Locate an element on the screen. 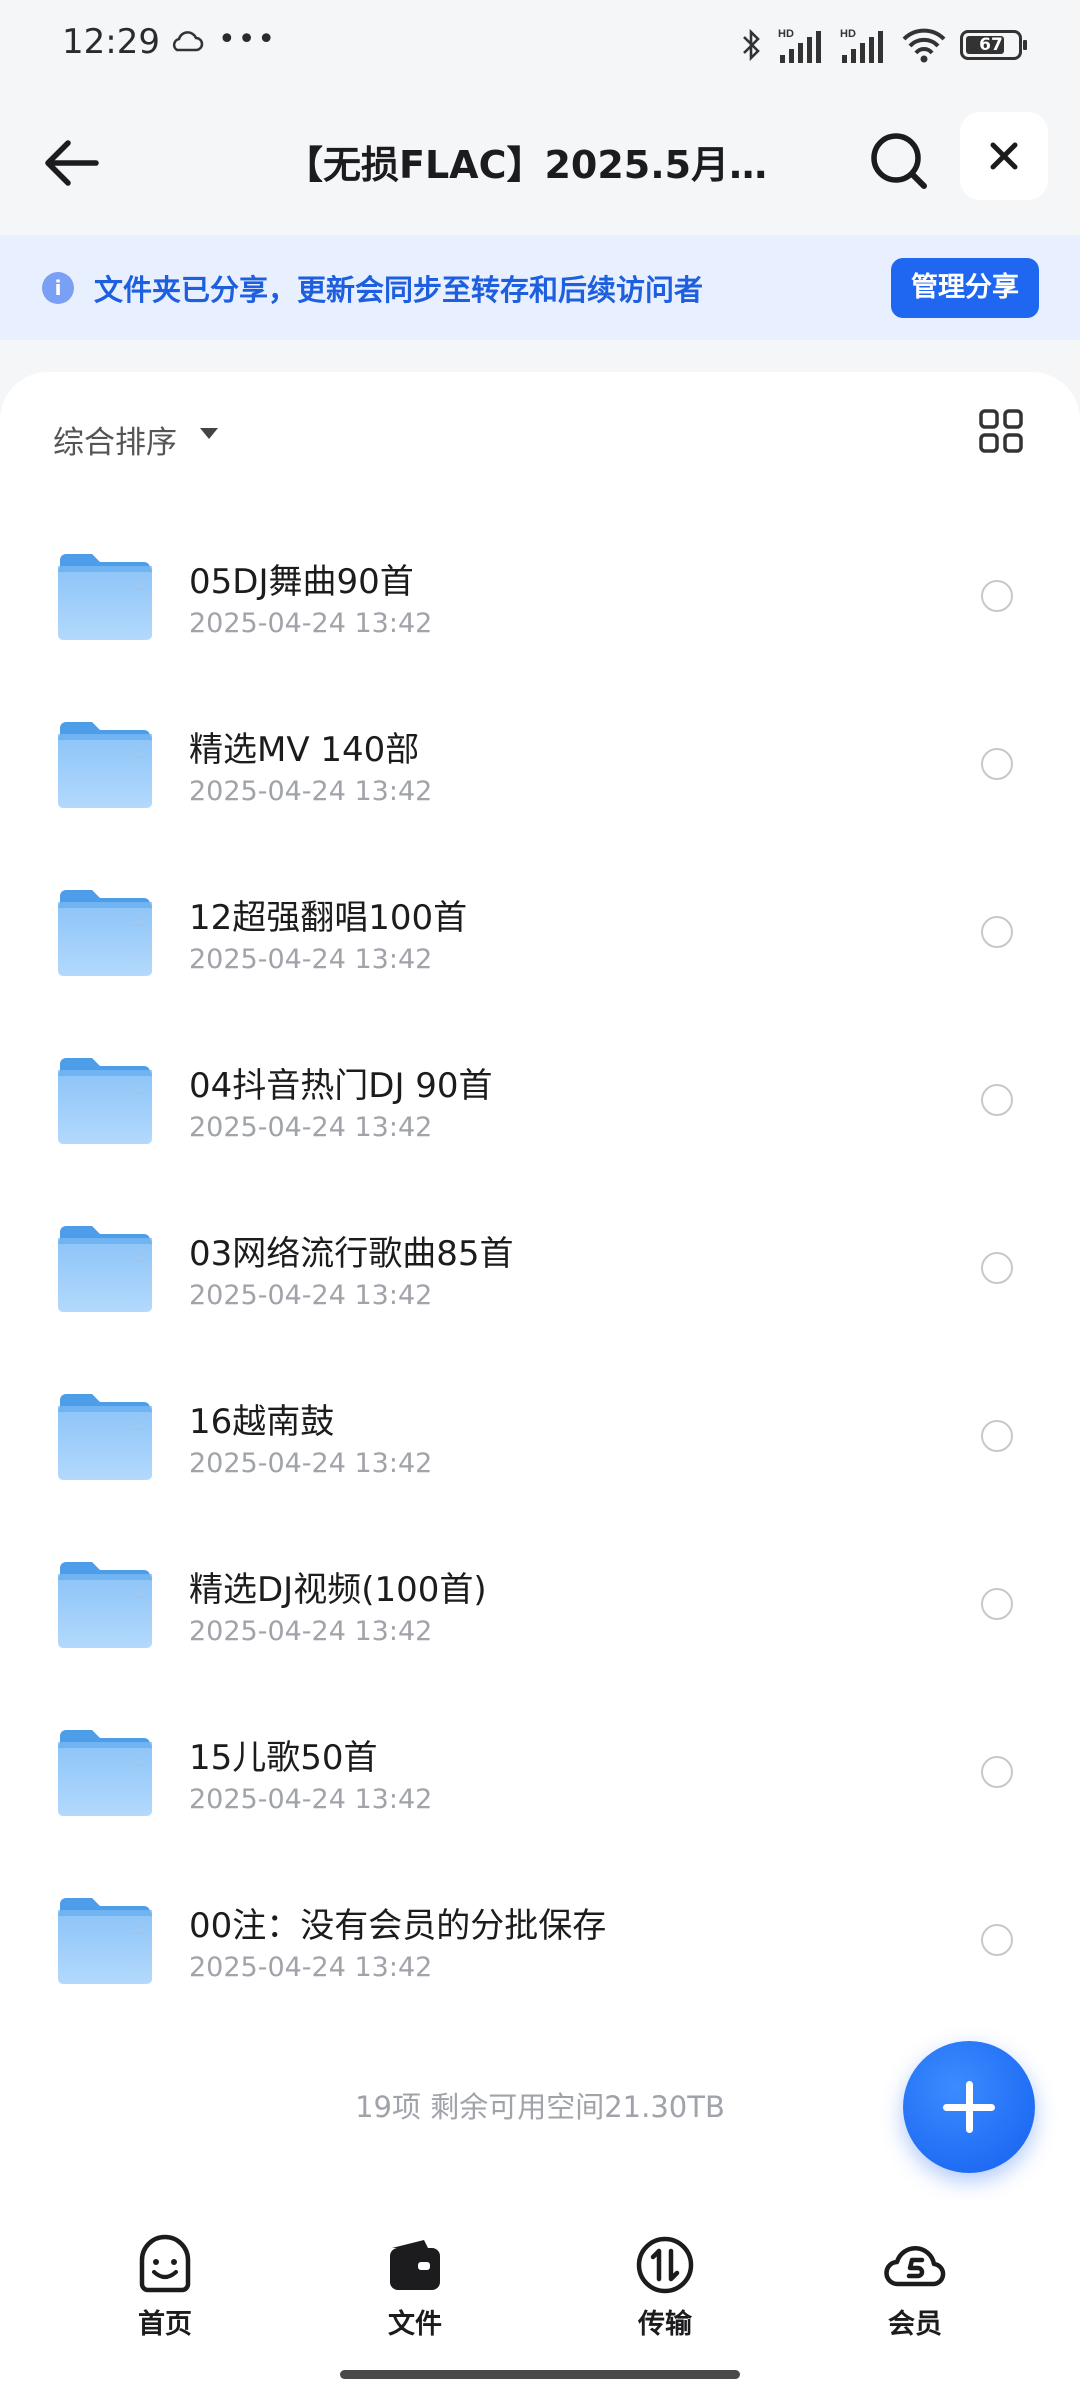 This screenshot has height=2400, width=1080. nav-label-files: 文件 is located at coordinates (415, 2324).